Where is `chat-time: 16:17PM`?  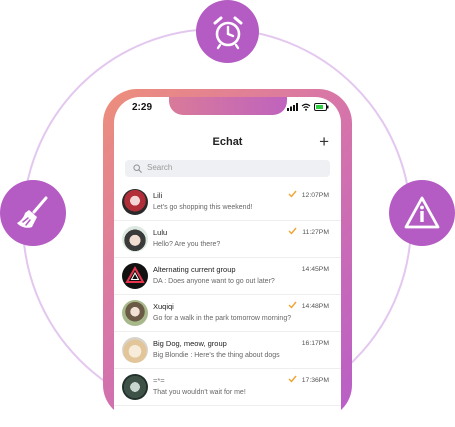
chat-time: 16:17PM is located at coordinates (315, 343).